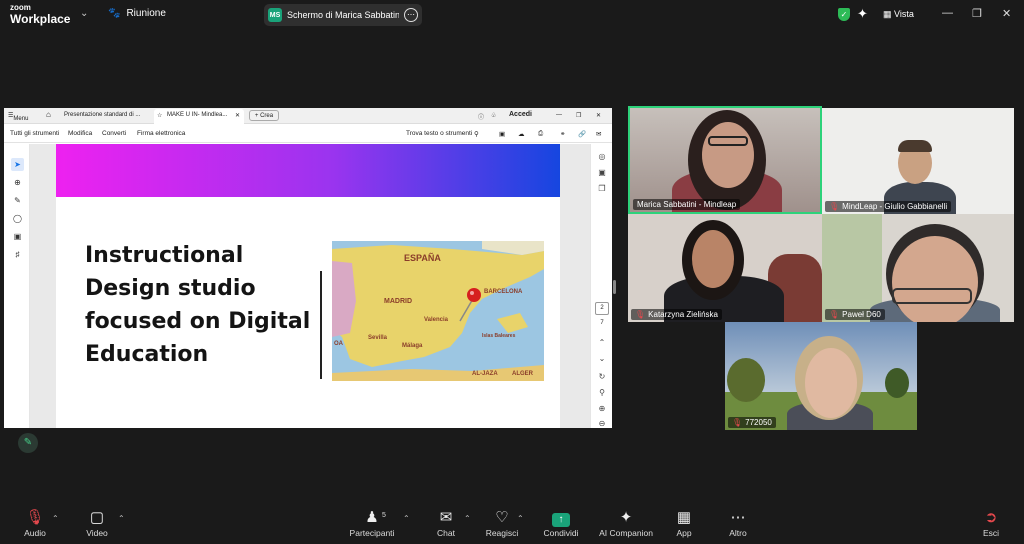 The height and width of the screenshot is (544, 1024). What do you see at coordinates (582, 134) in the screenshot?
I see `link-icon: 🔗` at bounding box center [582, 134].